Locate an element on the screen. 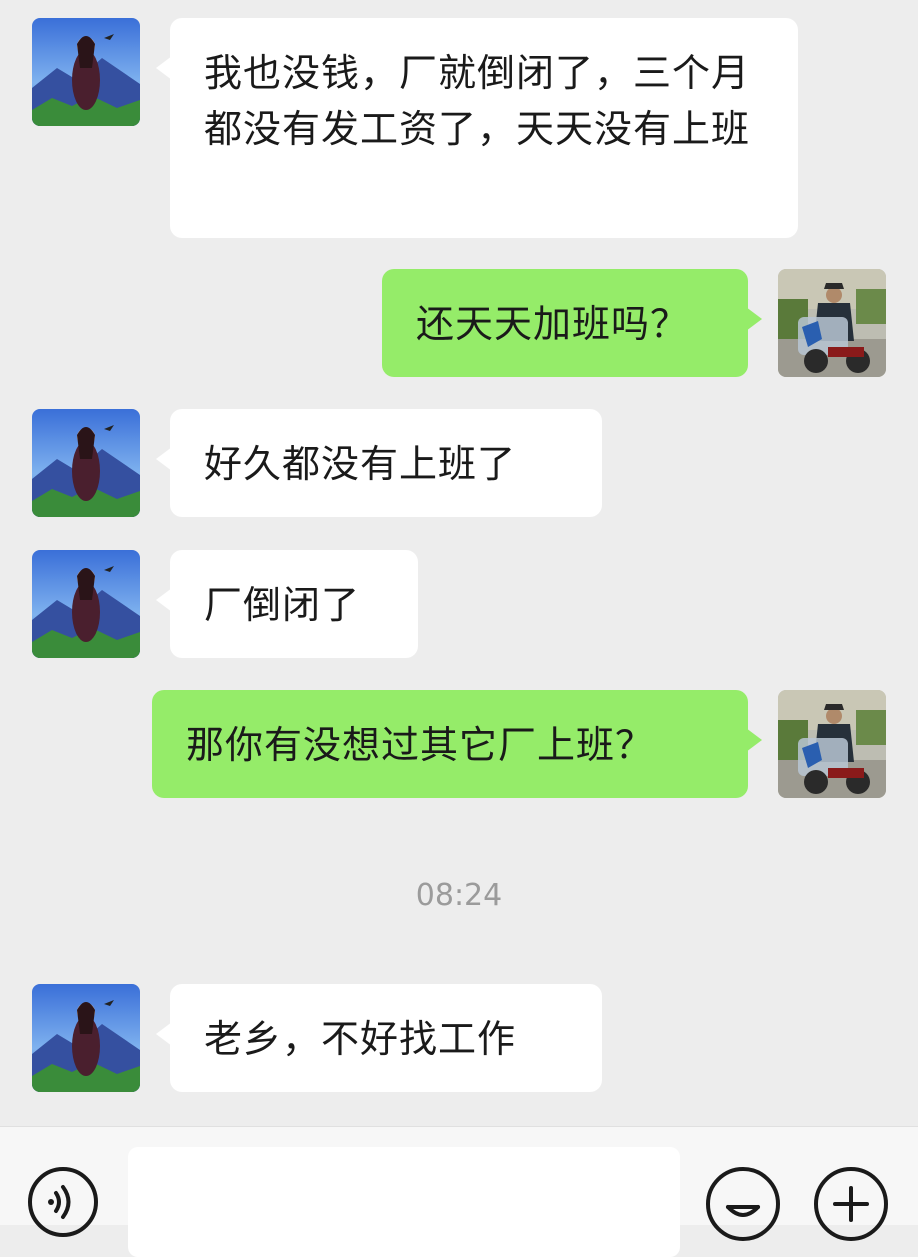 This screenshot has height=1257, width=918. message-bubble-outgoing: 那你有没想过其它厂上班？ is located at coordinates (457, 744).